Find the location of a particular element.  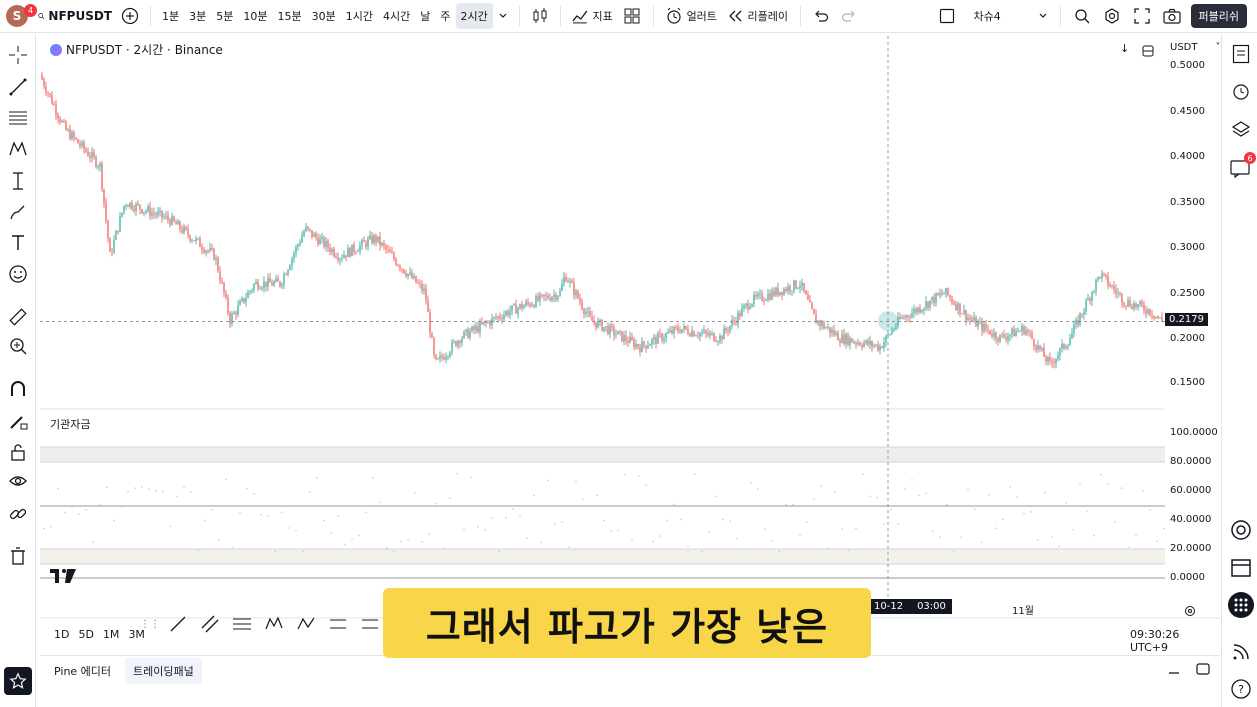

range-3m: 3M is located at coordinates (136, 634).